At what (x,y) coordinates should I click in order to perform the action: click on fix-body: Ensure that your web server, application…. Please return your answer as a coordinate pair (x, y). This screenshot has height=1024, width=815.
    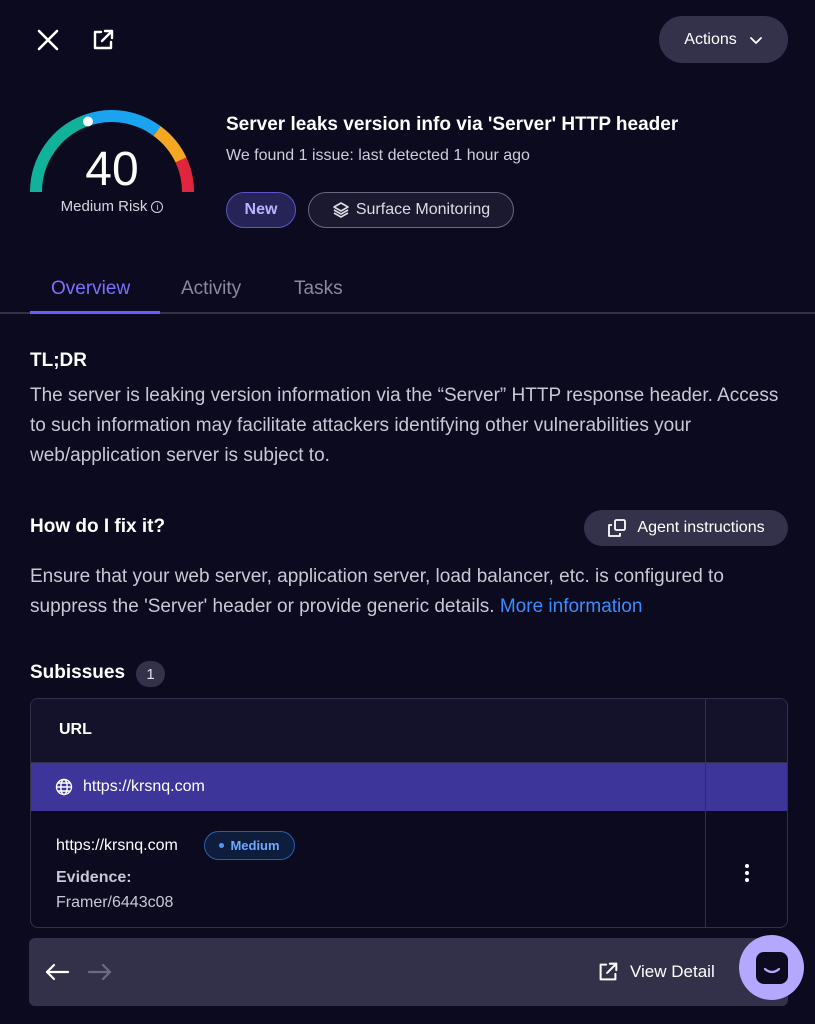
    Looking at the image, I should click on (410, 592).